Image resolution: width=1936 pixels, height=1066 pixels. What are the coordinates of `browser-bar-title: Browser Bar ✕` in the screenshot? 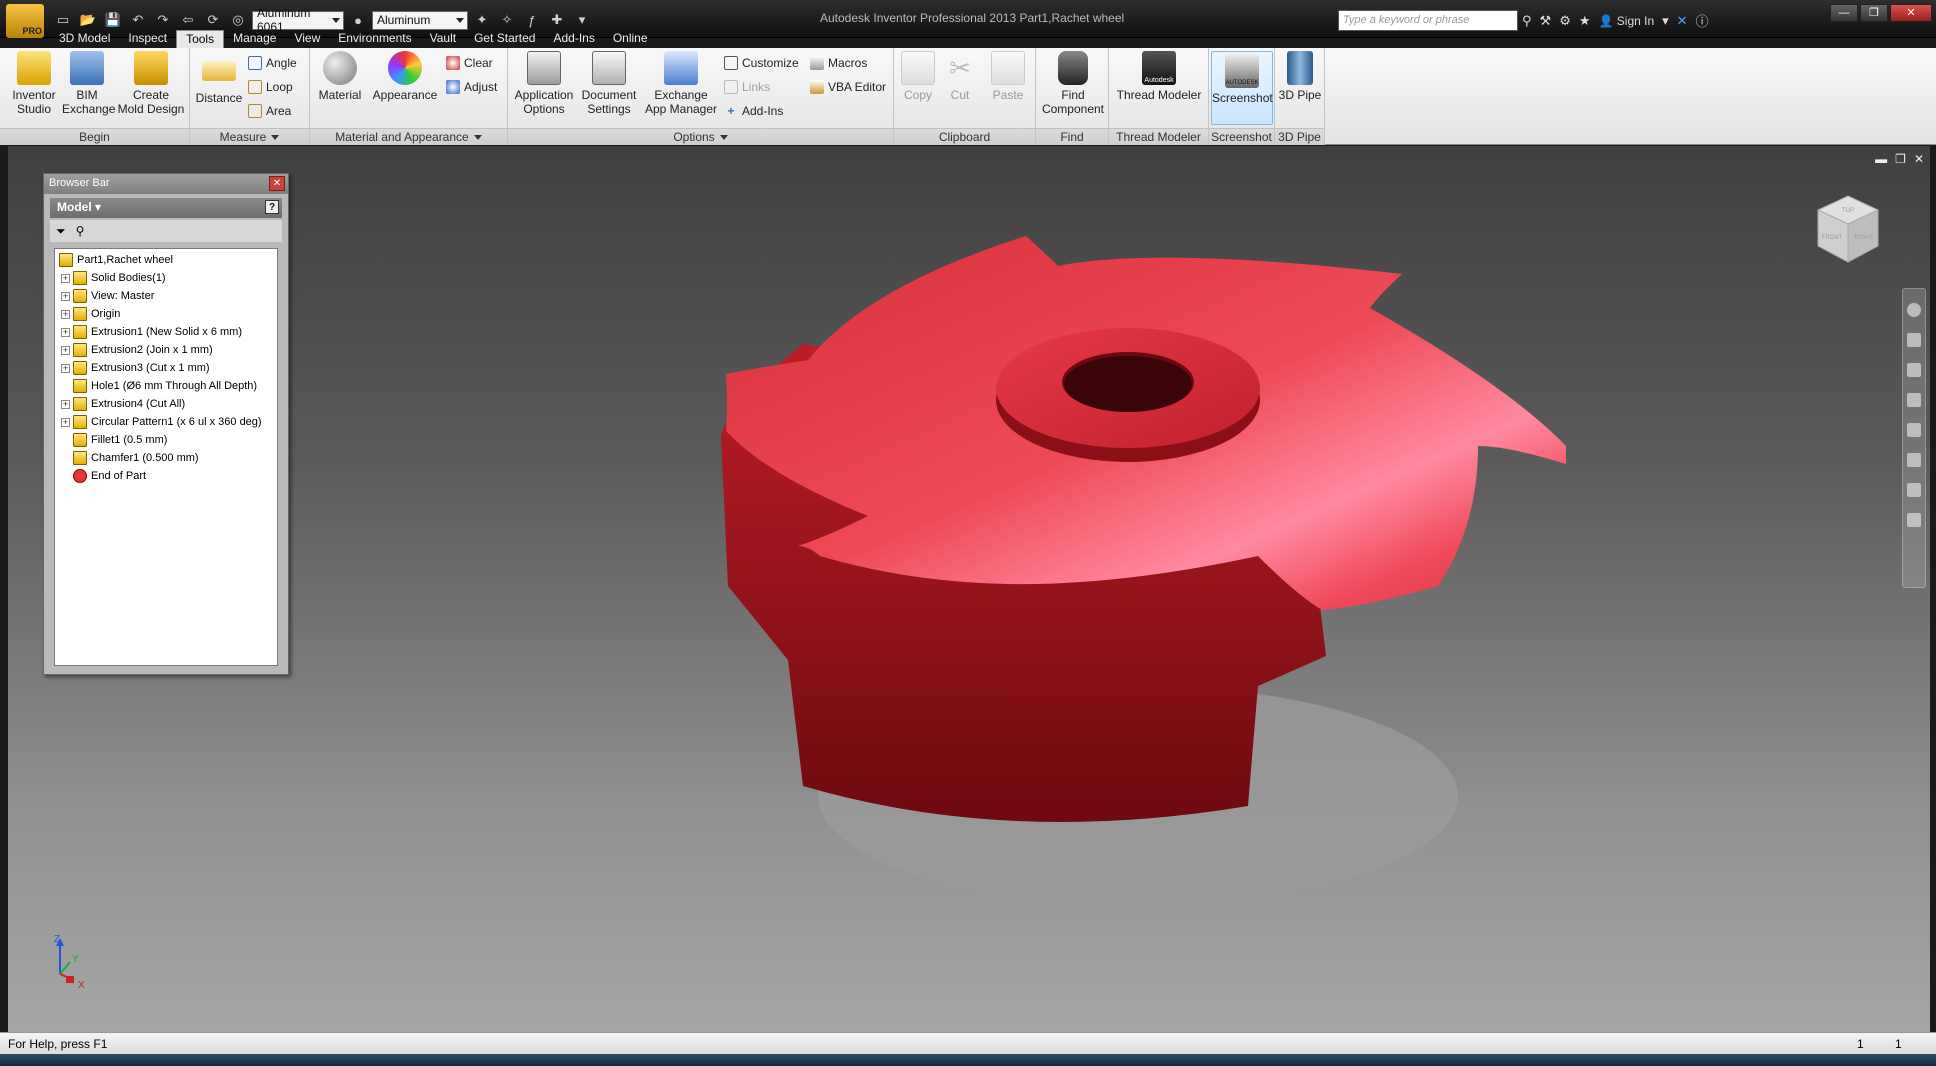 It's located at (166, 184).